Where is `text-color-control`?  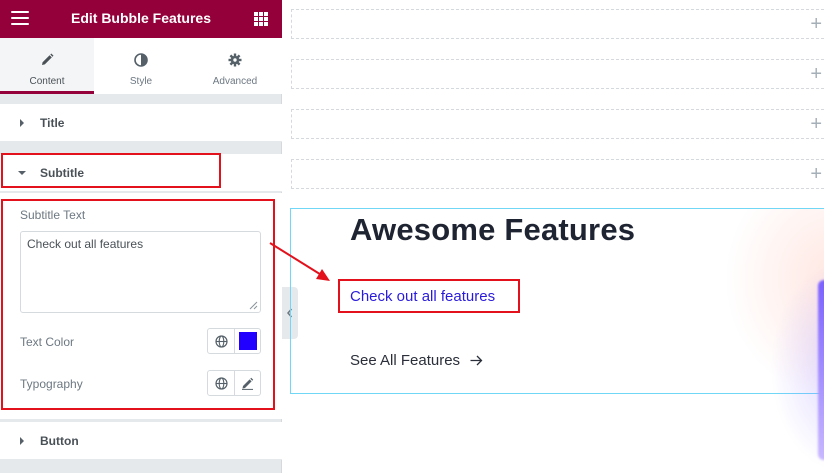
text-color-control is located at coordinates (234, 341).